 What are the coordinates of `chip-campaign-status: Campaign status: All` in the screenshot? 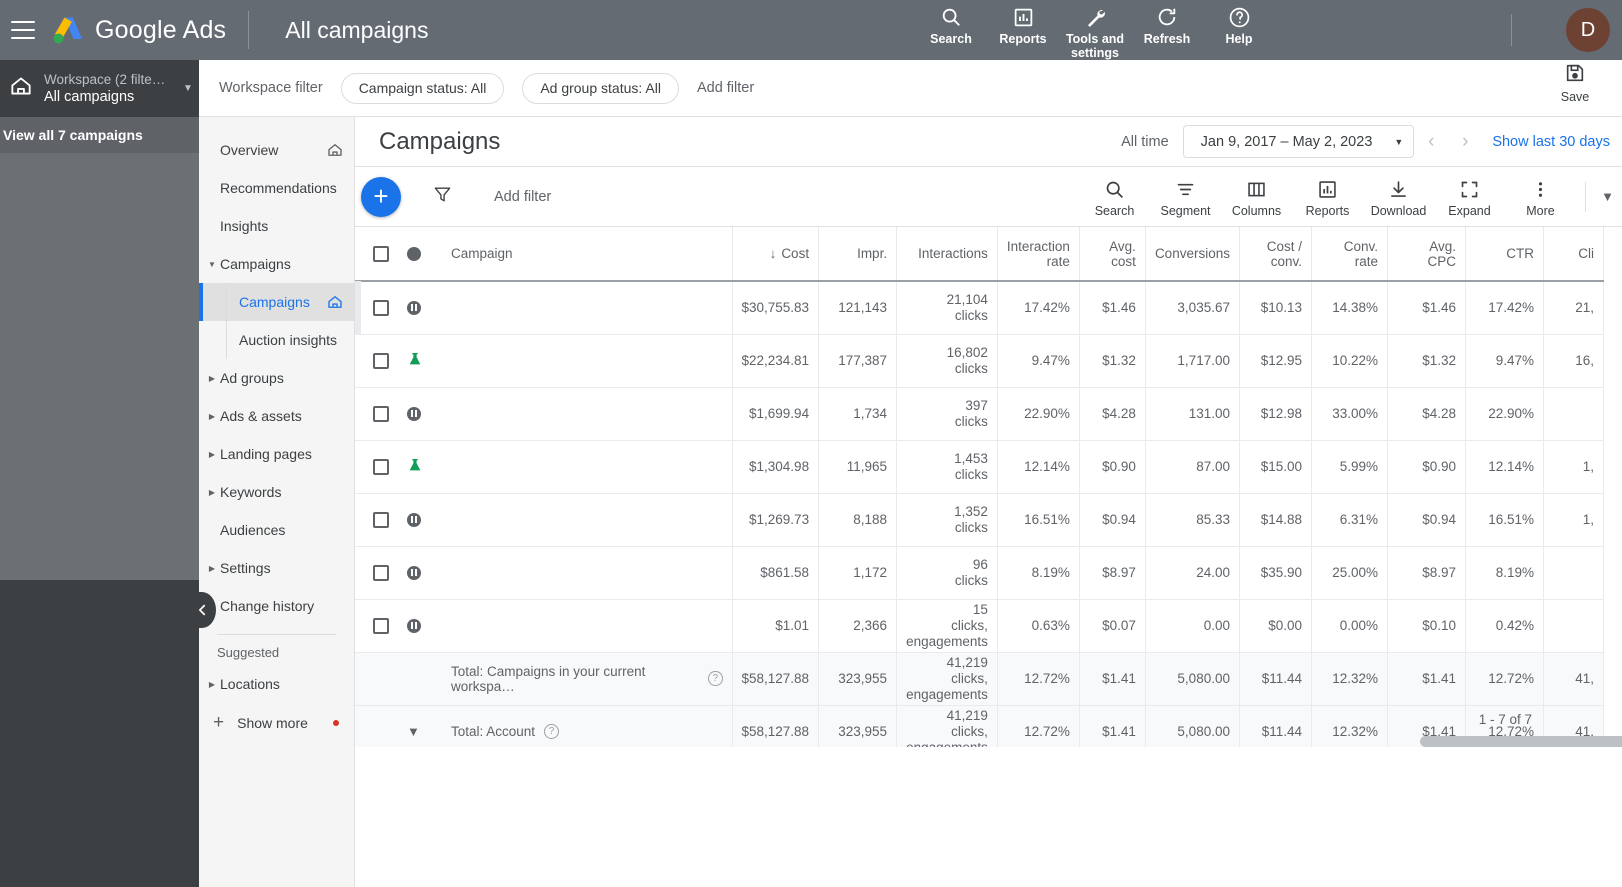 It's located at (422, 88).